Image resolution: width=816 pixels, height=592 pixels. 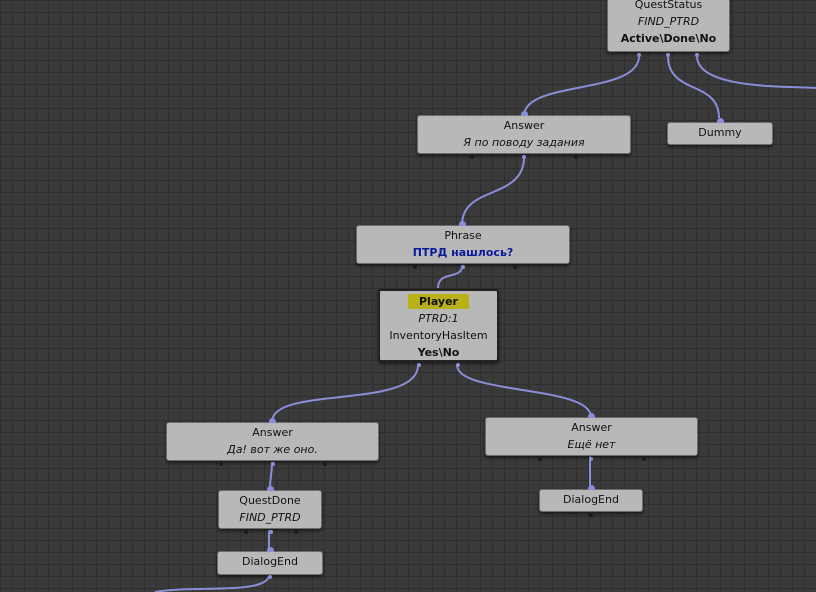 I want to click on condition-name: InventoryHasItem, so click(x=438, y=335).